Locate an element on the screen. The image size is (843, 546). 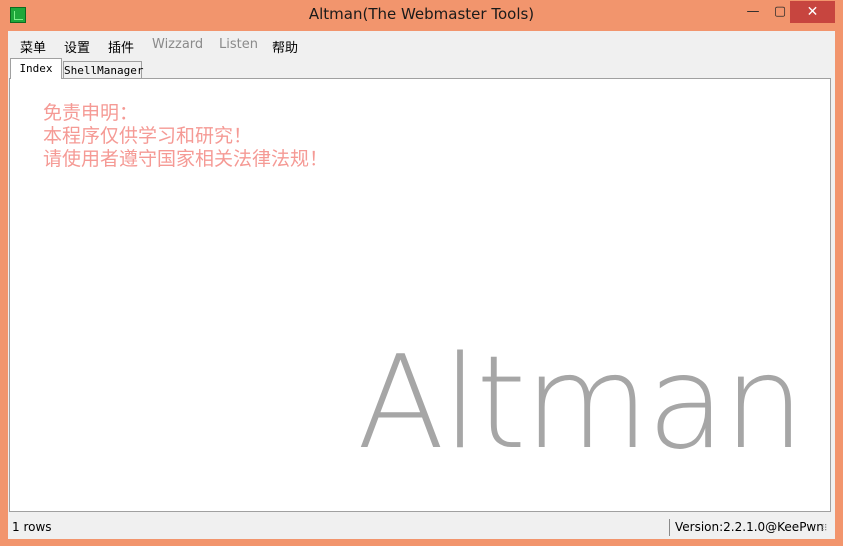
minimize-icon: — is located at coordinates (753, 11).